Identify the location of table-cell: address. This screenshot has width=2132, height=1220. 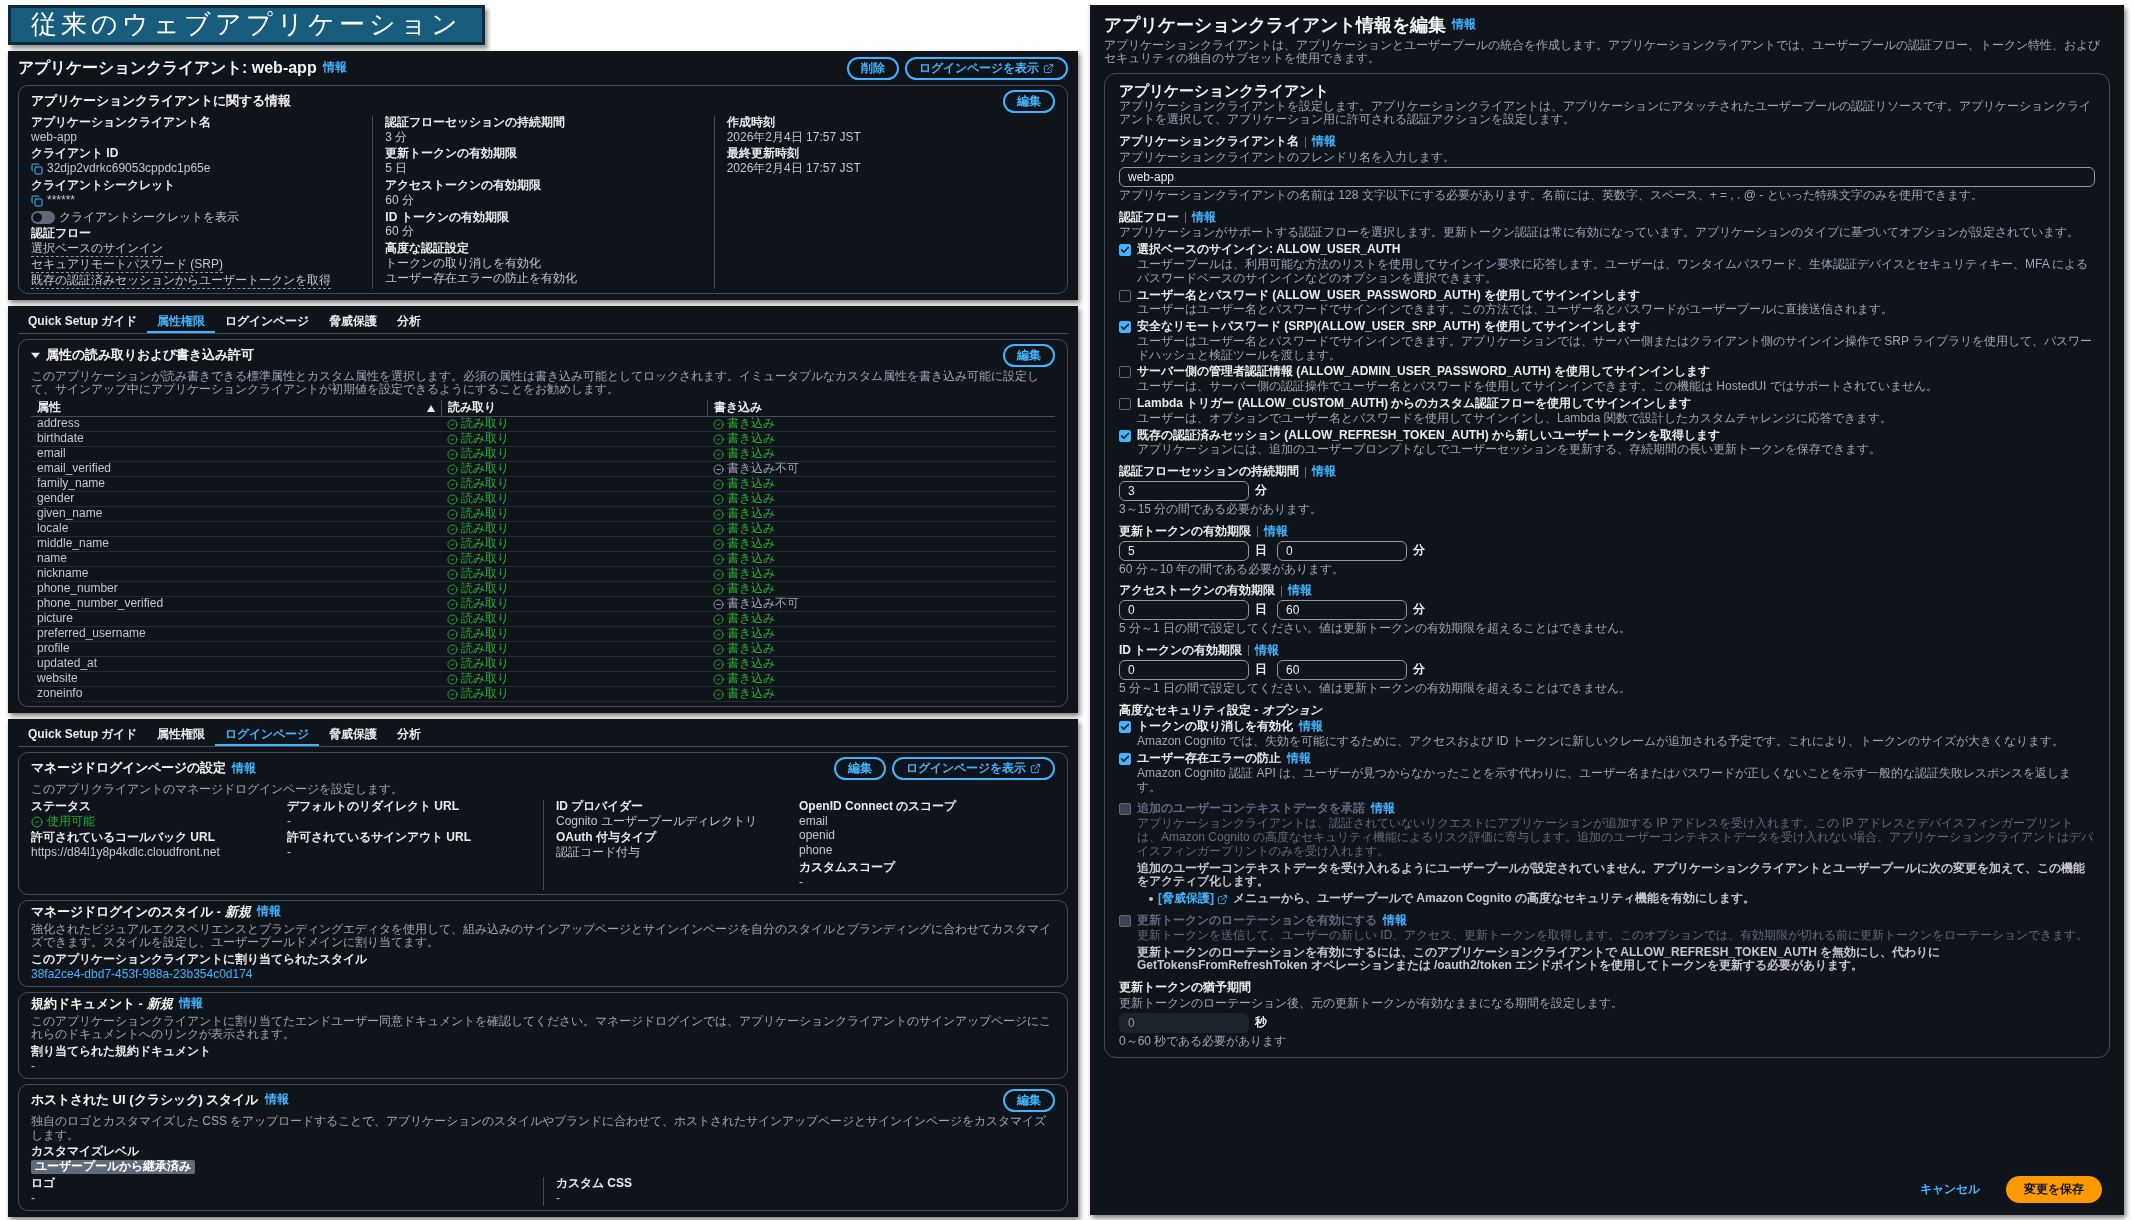
(58, 424).